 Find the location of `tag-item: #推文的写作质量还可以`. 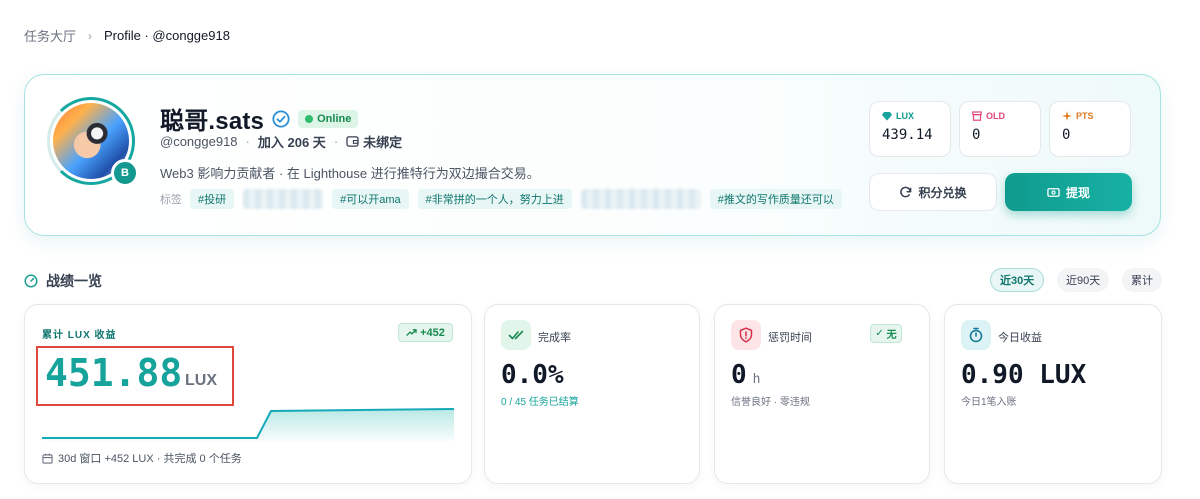

tag-item: #推文的写作质量还可以 is located at coordinates (775, 199).